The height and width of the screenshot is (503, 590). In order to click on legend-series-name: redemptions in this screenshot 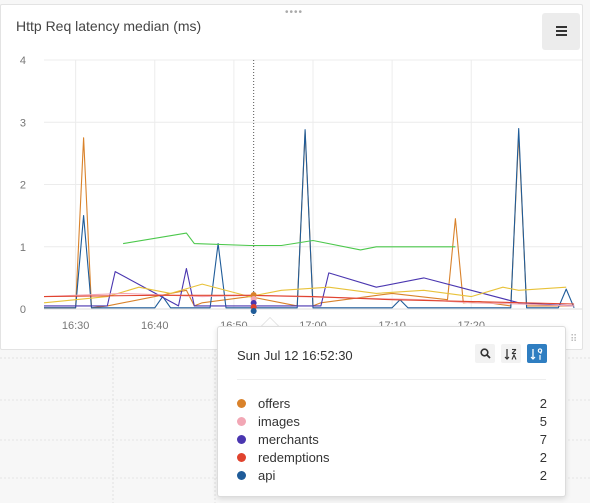, I will do `click(294, 457)`.